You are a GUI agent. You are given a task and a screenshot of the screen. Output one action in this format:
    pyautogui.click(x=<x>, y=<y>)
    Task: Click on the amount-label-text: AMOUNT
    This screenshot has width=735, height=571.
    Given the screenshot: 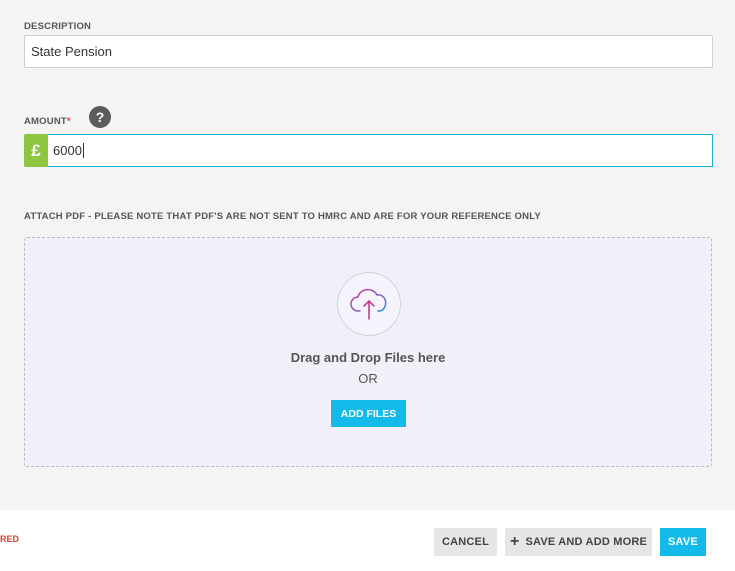 What is the action you would take?
    pyautogui.click(x=45, y=121)
    